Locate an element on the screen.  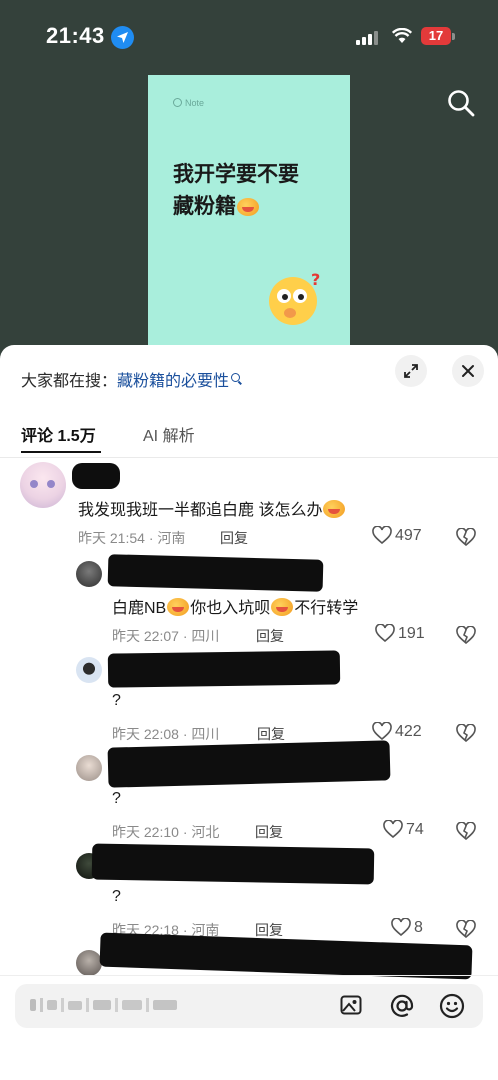
comment-text: 我发现我班一半都追白鹿 该怎么办 is located at coordinates (212, 508).